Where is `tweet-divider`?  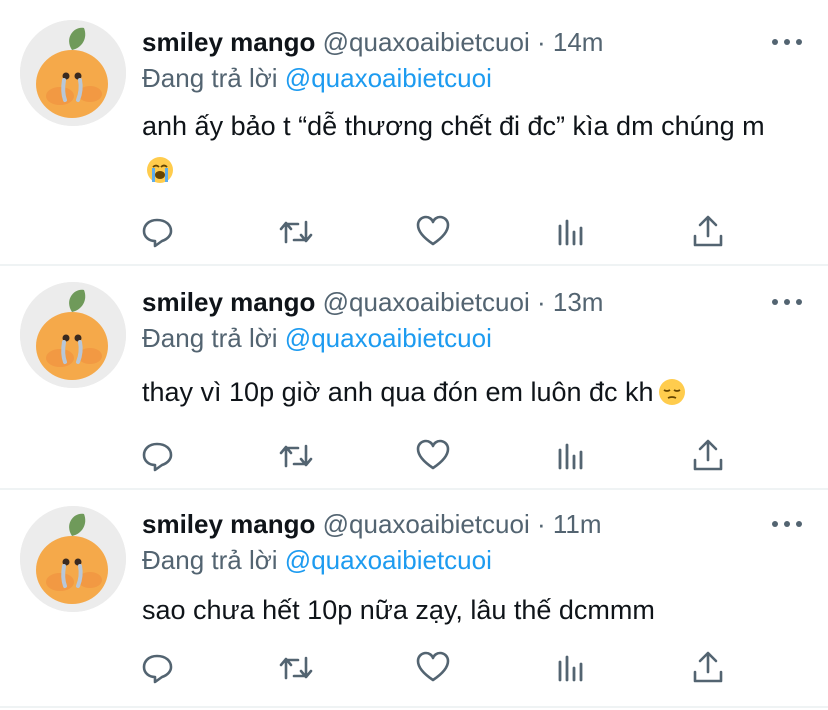 tweet-divider is located at coordinates (414, 707).